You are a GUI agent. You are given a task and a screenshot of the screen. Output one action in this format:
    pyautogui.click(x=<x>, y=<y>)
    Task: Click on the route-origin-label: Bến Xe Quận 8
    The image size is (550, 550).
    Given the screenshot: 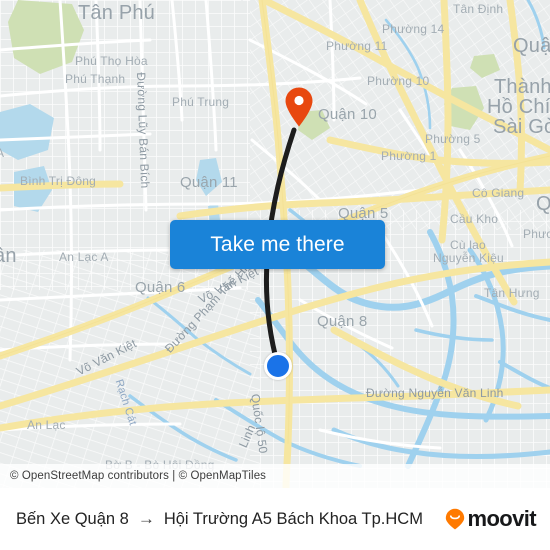 What is the action you would take?
    pyautogui.click(x=72, y=518)
    